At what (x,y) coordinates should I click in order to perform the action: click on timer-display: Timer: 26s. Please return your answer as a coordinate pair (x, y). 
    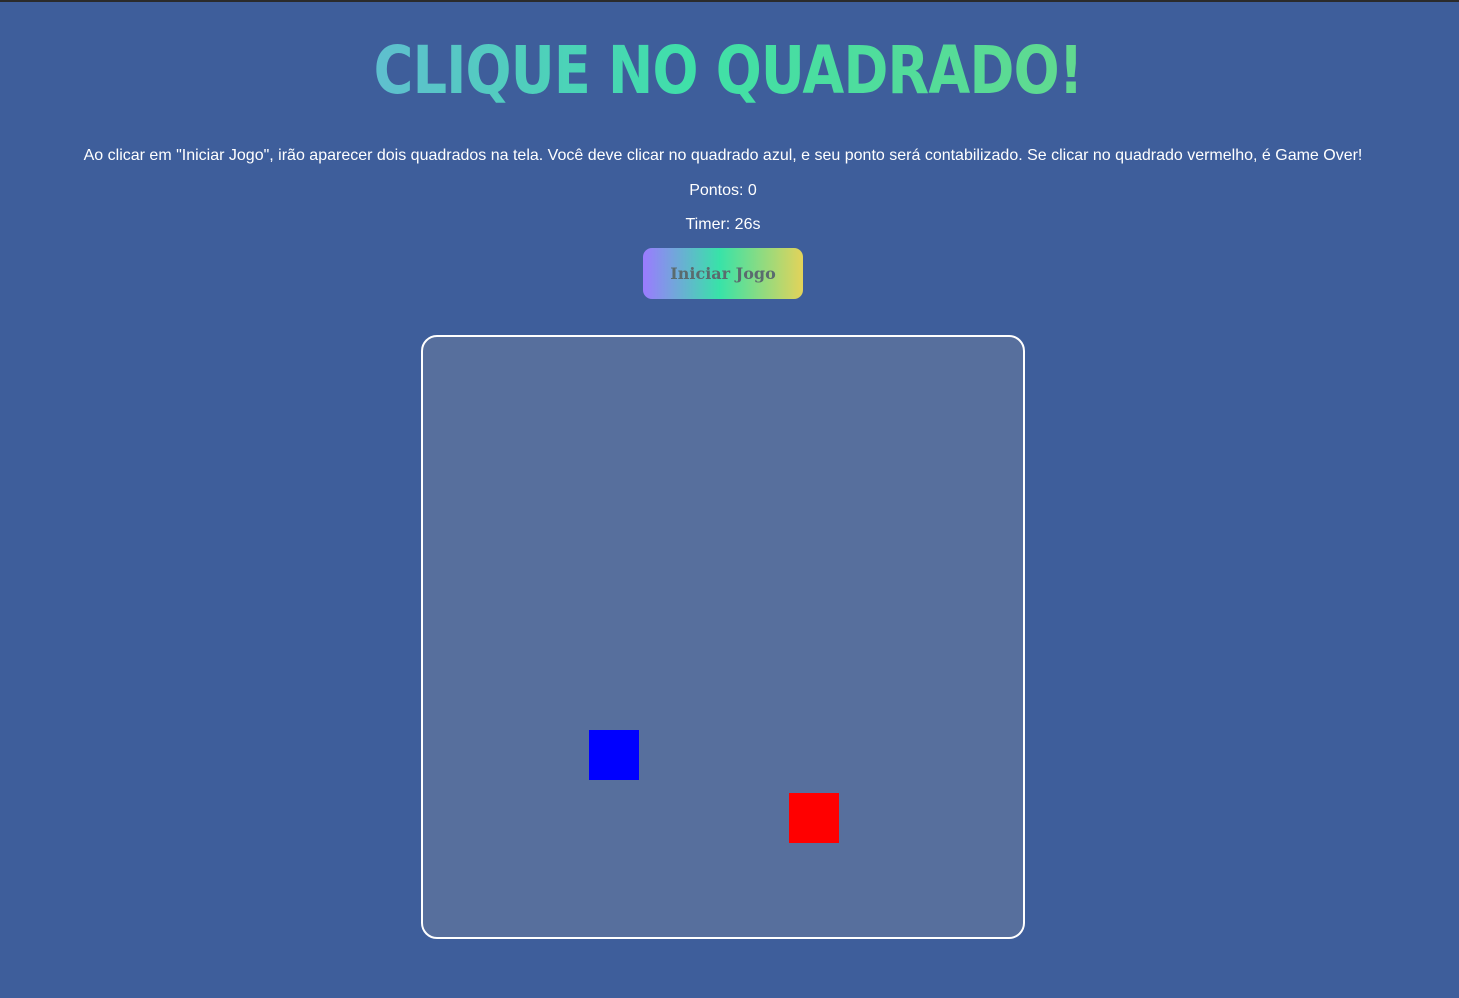
    Looking at the image, I should click on (723, 224).